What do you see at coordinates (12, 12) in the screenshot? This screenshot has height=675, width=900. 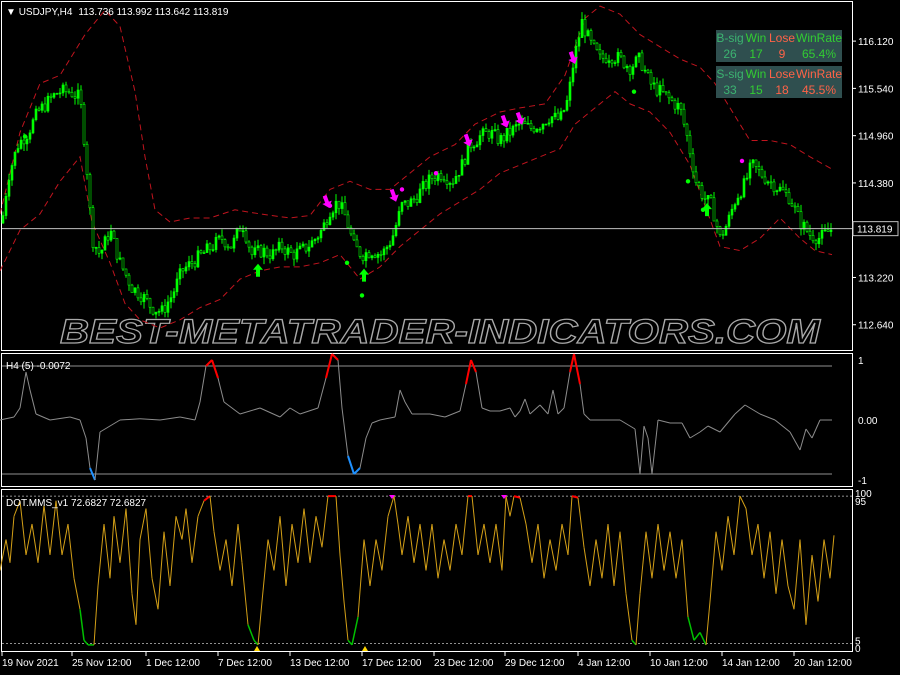 I see `title-triangle-icon: ▼` at bounding box center [12, 12].